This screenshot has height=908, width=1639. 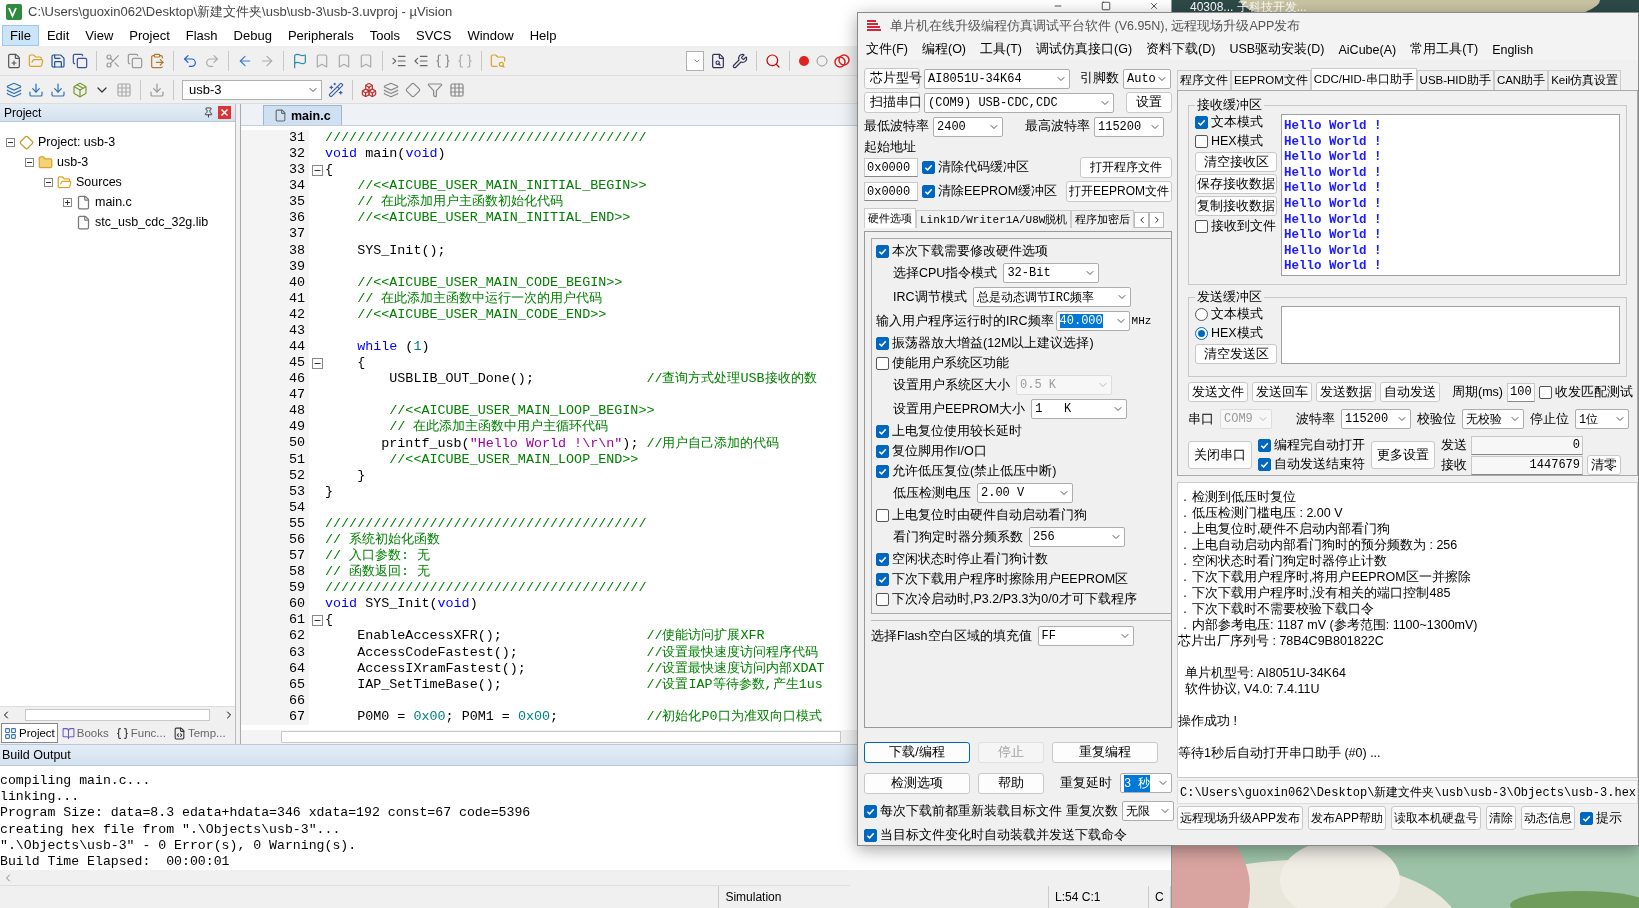 What do you see at coordinates (1444, 49) in the screenshot?
I see `menu-item: 常用工具(T)` at bounding box center [1444, 49].